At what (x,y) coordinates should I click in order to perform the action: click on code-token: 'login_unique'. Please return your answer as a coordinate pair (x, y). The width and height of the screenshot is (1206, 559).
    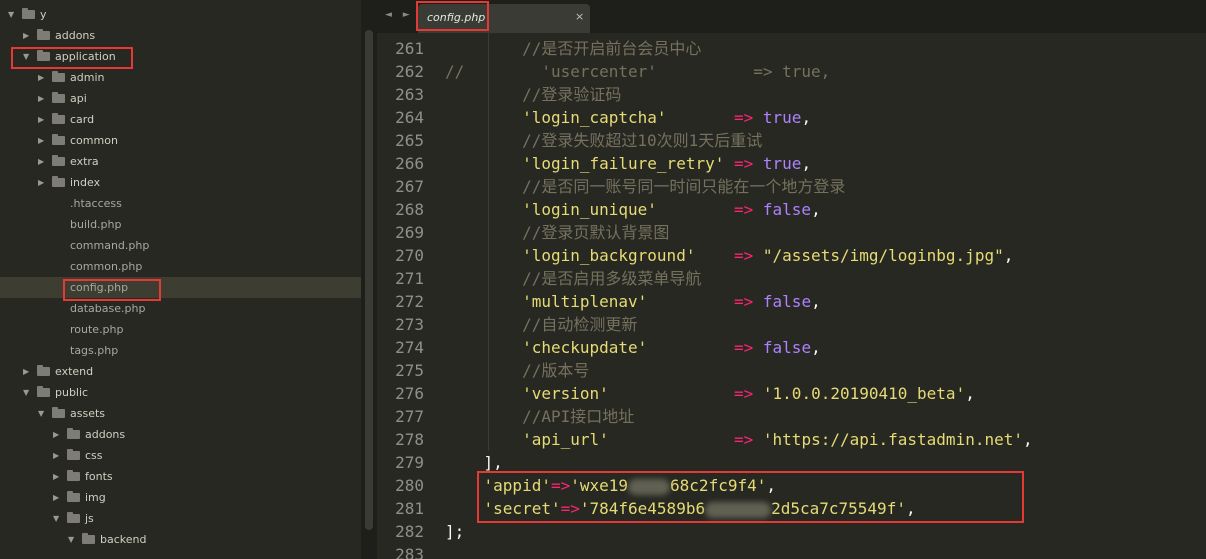
    Looking at the image, I should click on (551, 209).